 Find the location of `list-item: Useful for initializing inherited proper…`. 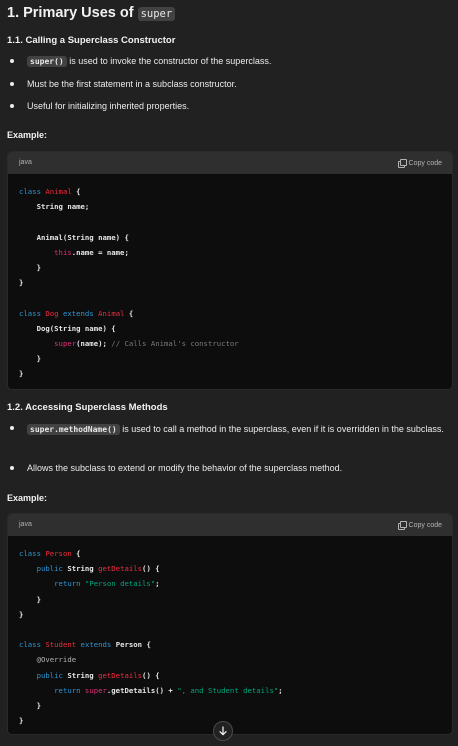

list-item: Useful for initializing inherited proper… is located at coordinates (98, 106).